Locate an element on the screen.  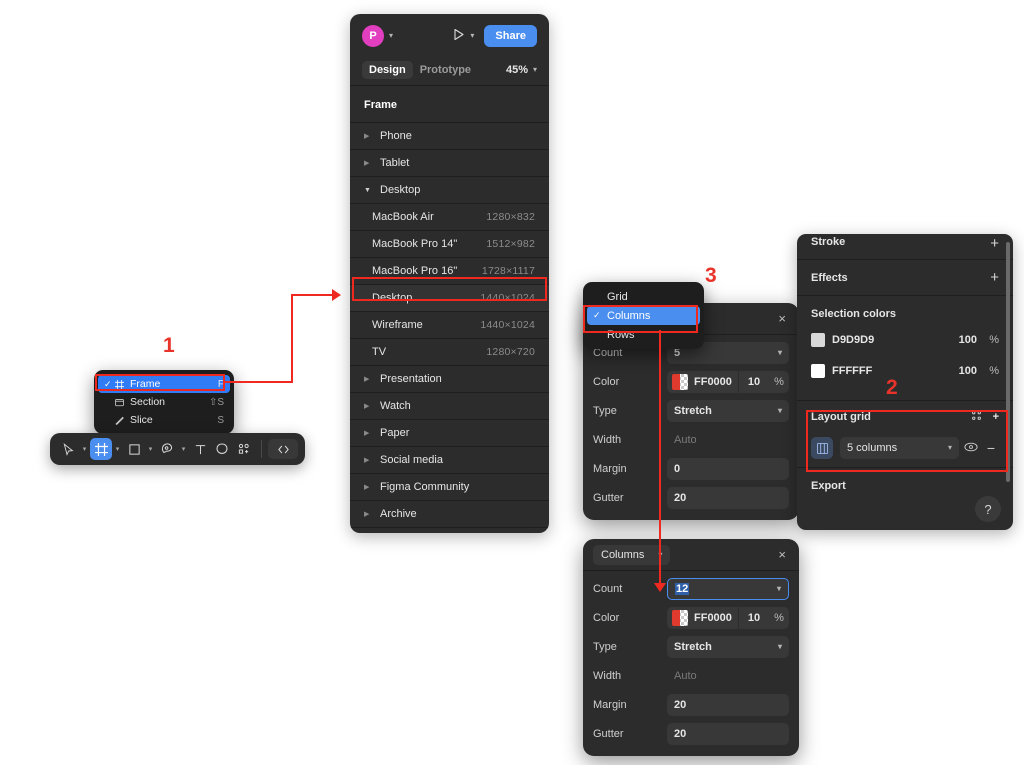
grid-count-input: 12 ▾ is located at coordinates (728, 589).